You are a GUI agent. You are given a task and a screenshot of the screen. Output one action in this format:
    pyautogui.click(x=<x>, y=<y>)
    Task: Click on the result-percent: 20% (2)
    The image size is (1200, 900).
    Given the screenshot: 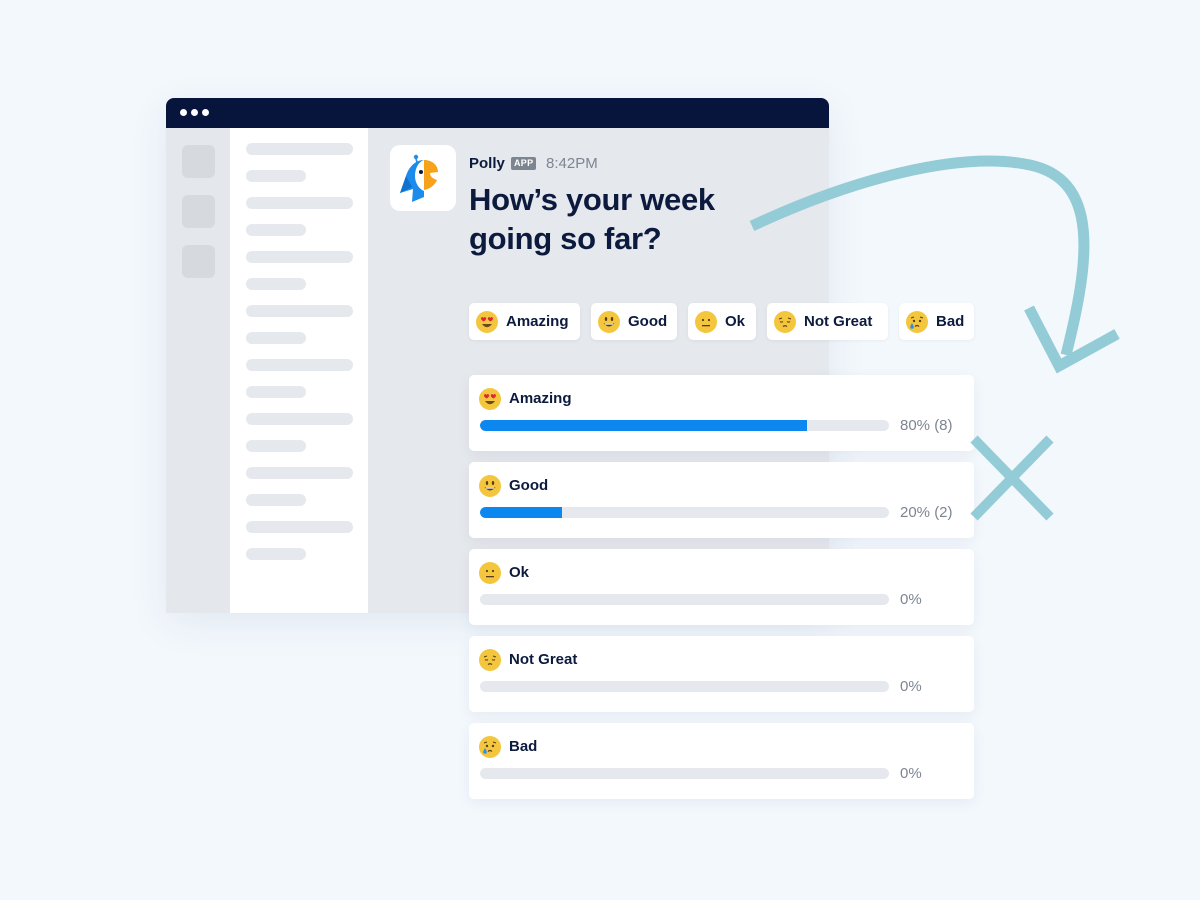 What is the action you would take?
    pyautogui.click(x=926, y=512)
    